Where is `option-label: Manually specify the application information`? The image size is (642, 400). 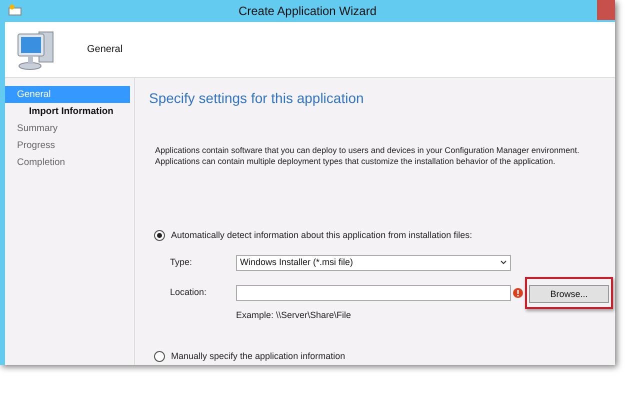
option-label: Manually specify the application information is located at coordinates (258, 356).